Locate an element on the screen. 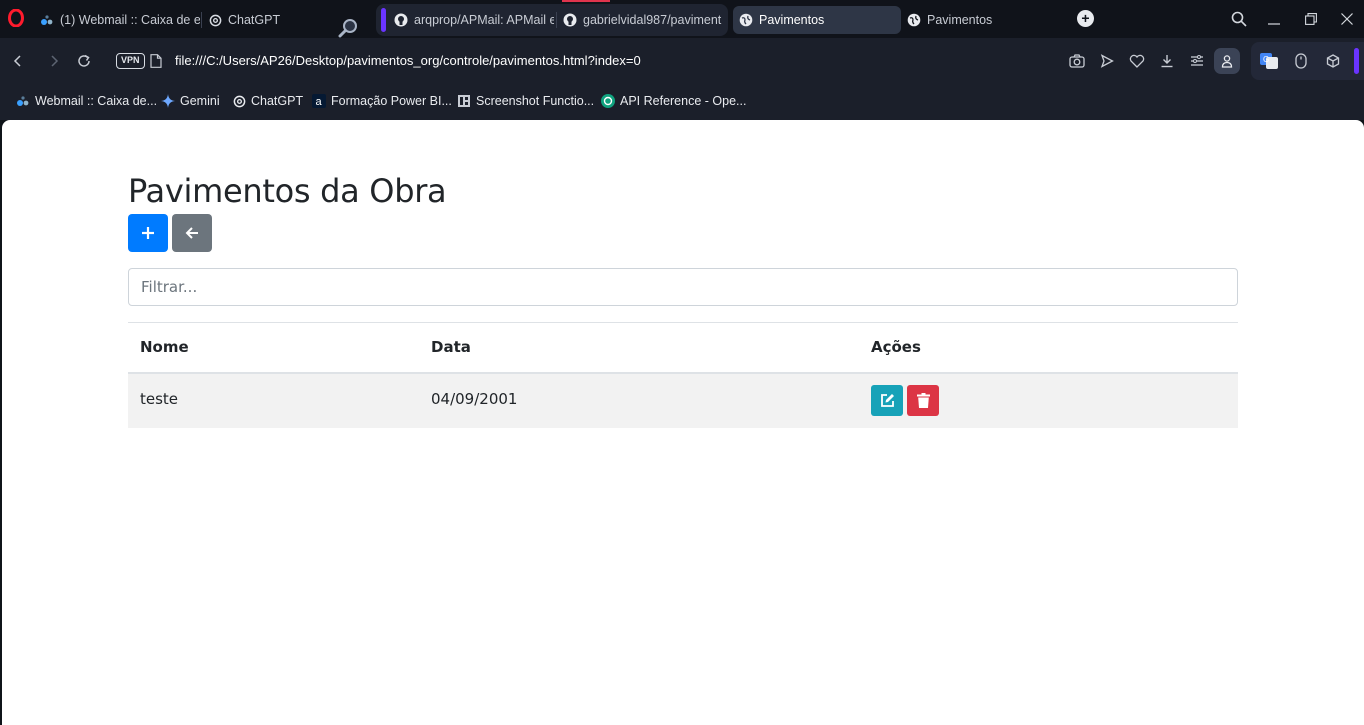 The image size is (1364, 725). gemini-icon is located at coordinates (168, 101).